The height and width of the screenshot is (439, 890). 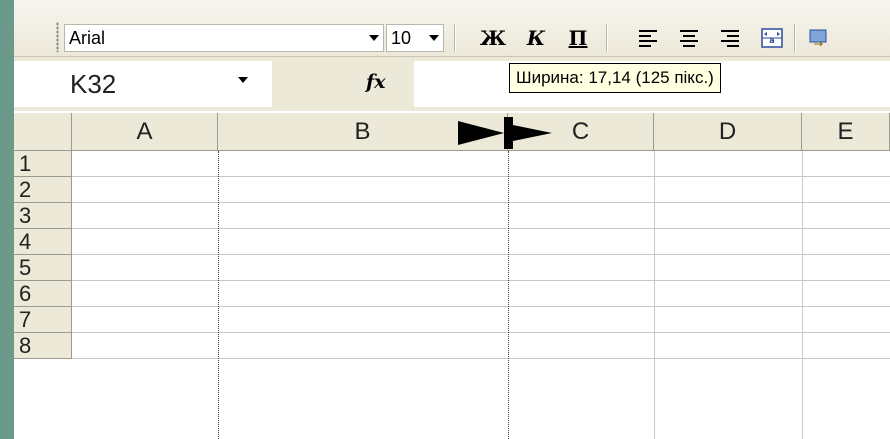 What do you see at coordinates (224, 38) in the screenshot?
I see `font-name-combo: Arial` at bounding box center [224, 38].